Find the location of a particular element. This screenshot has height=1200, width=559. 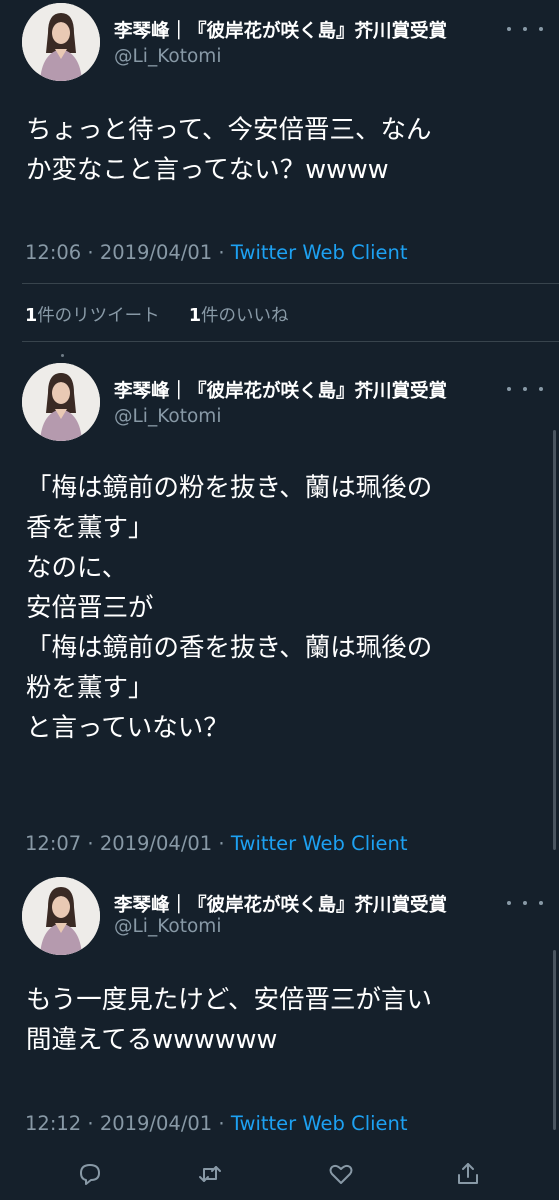

tweet-line: もう一度見たけど、安倍晋三が言い is located at coordinates (229, 1000).